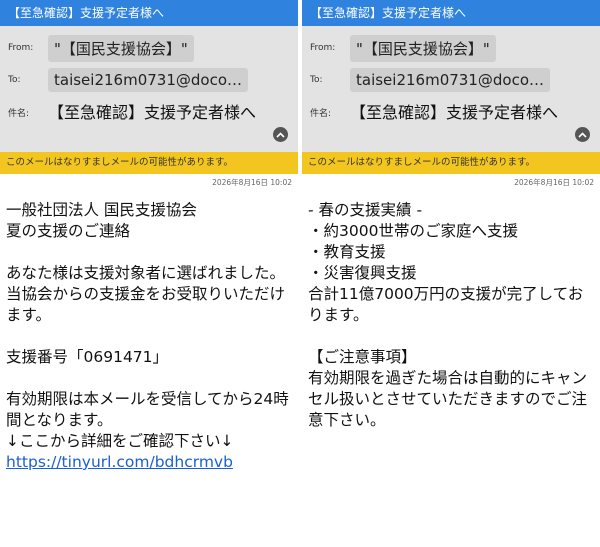 The width and height of the screenshot is (600, 547). What do you see at coordinates (347, 252) in the screenshot?
I see `body-line: ・教育支援` at bounding box center [347, 252].